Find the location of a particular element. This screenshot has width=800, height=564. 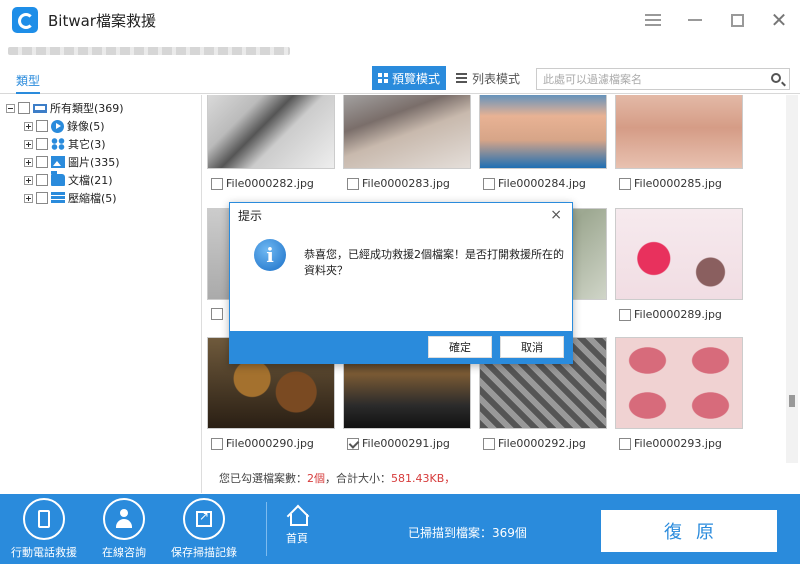

status-suffix: ， is located at coordinates (450, 478).